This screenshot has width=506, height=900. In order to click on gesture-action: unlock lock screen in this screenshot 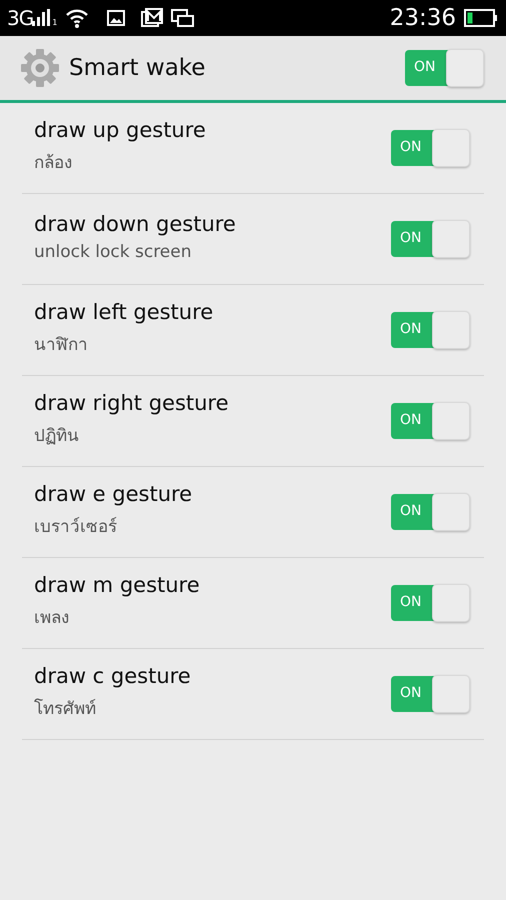, I will do `click(113, 252)`.